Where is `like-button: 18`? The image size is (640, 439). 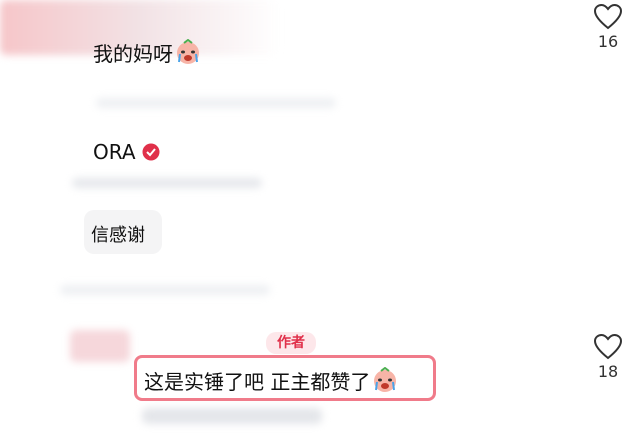
like-button: 18 is located at coordinates (608, 357).